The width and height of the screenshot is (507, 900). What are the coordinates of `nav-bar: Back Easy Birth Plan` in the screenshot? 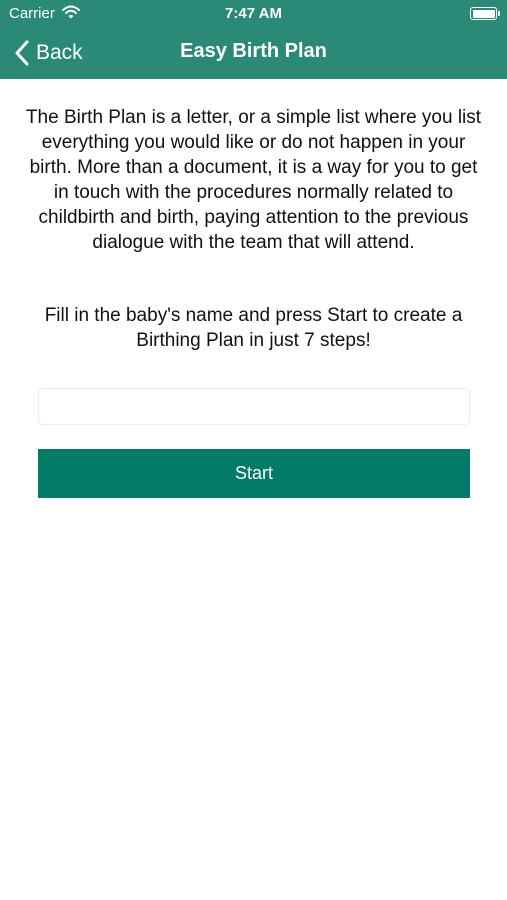 It's located at (253, 53).